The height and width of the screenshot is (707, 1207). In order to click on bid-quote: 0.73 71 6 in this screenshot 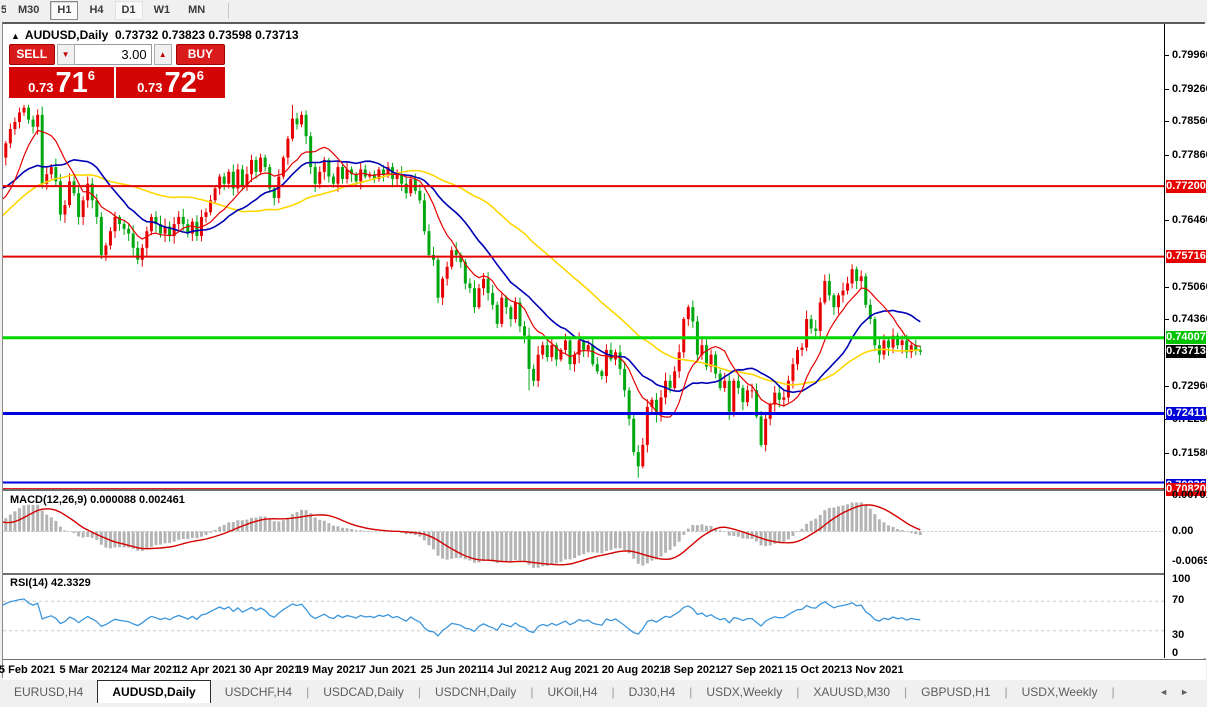, I will do `click(62, 83)`.